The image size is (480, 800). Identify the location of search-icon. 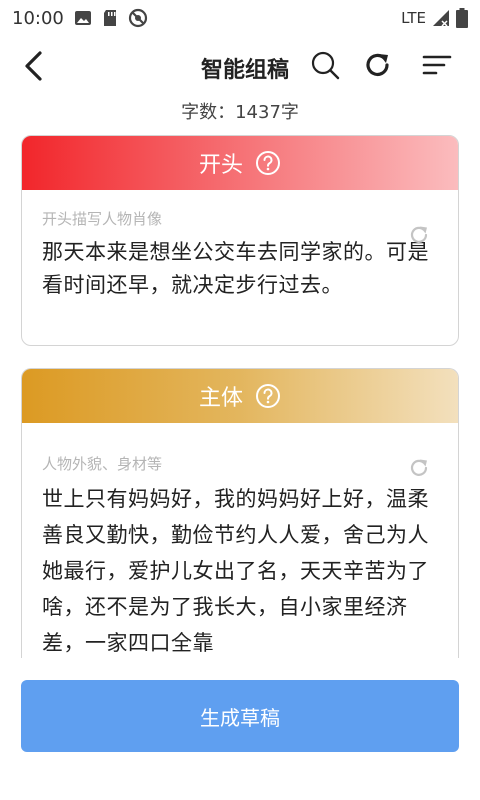
(325, 65).